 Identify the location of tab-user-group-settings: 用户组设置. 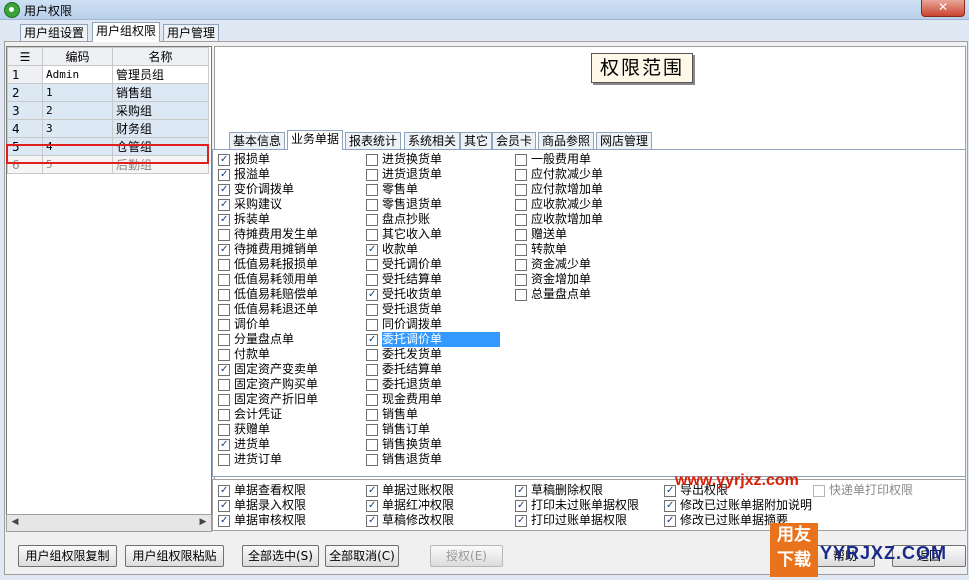
(54, 32).